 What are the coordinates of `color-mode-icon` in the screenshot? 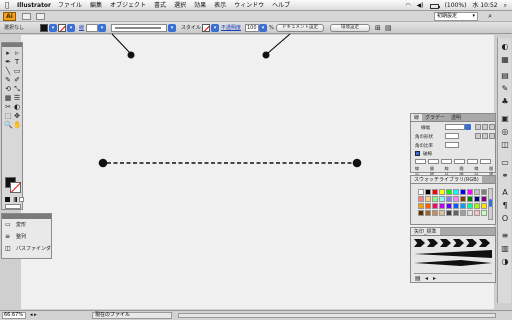 It's located at (7, 199).